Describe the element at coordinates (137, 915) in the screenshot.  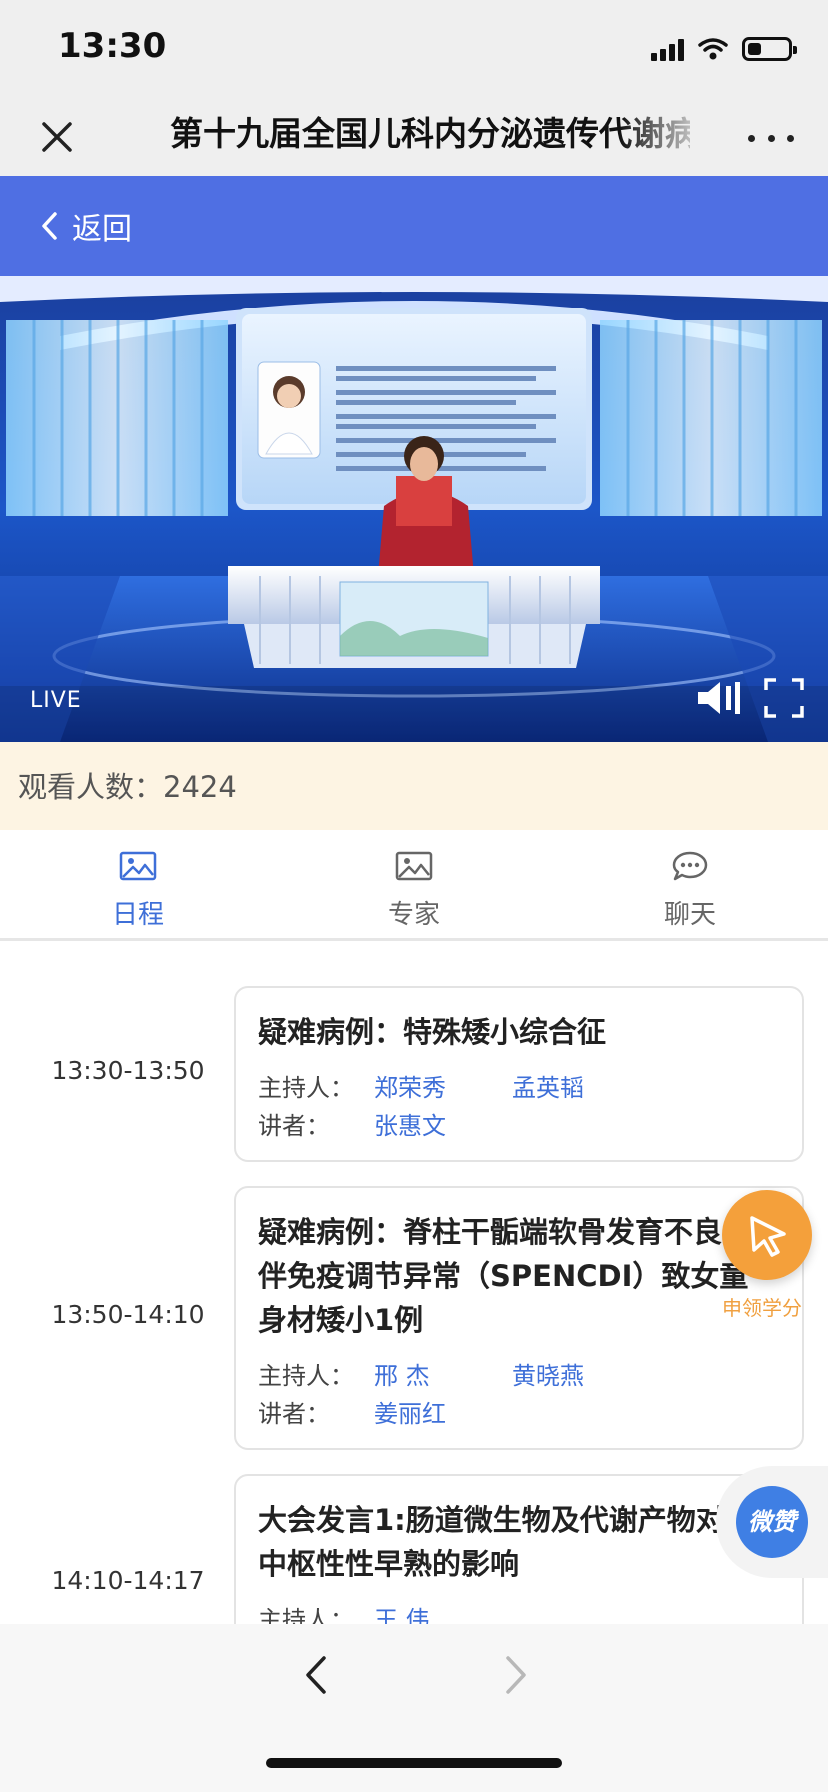
I see `tab-schedule-label: 日程` at that location.